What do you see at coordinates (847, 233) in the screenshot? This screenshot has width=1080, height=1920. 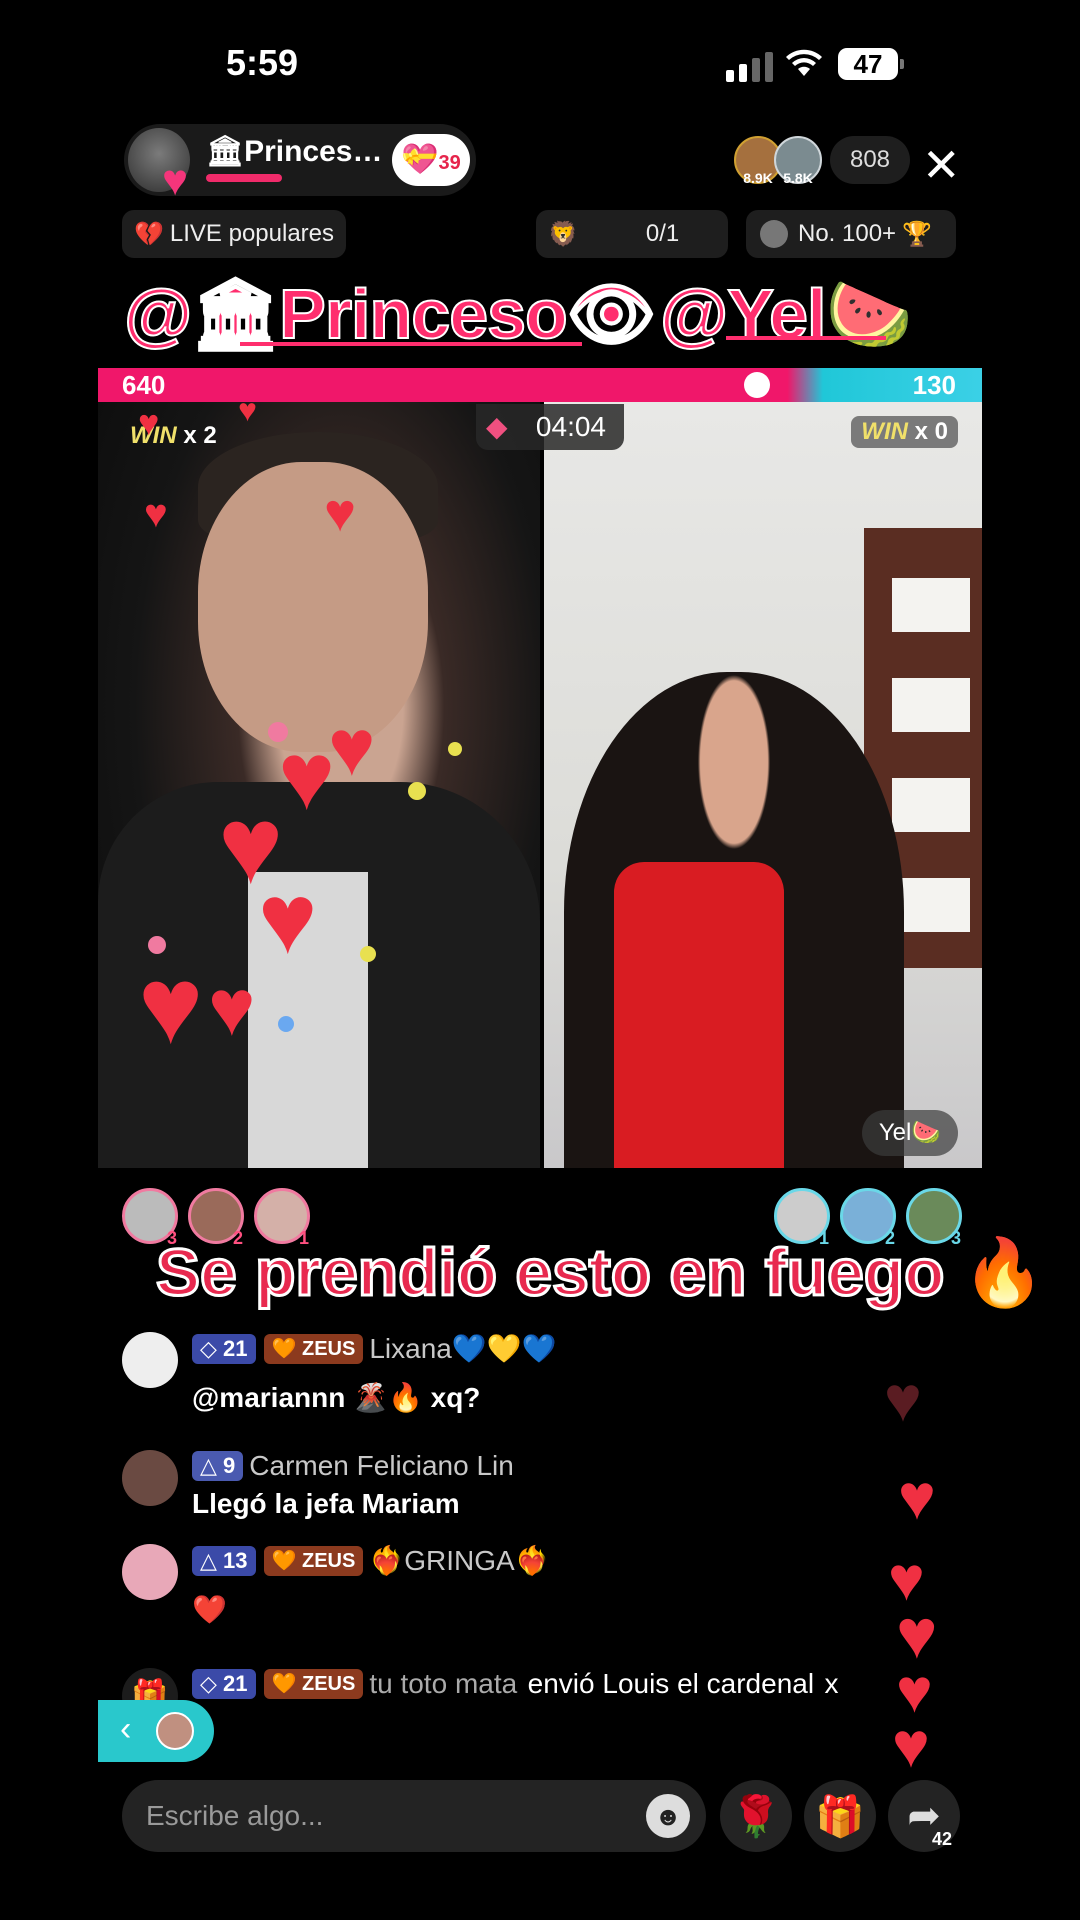 I see `rank-label: No. 100+` at bounding box center [847, 233].